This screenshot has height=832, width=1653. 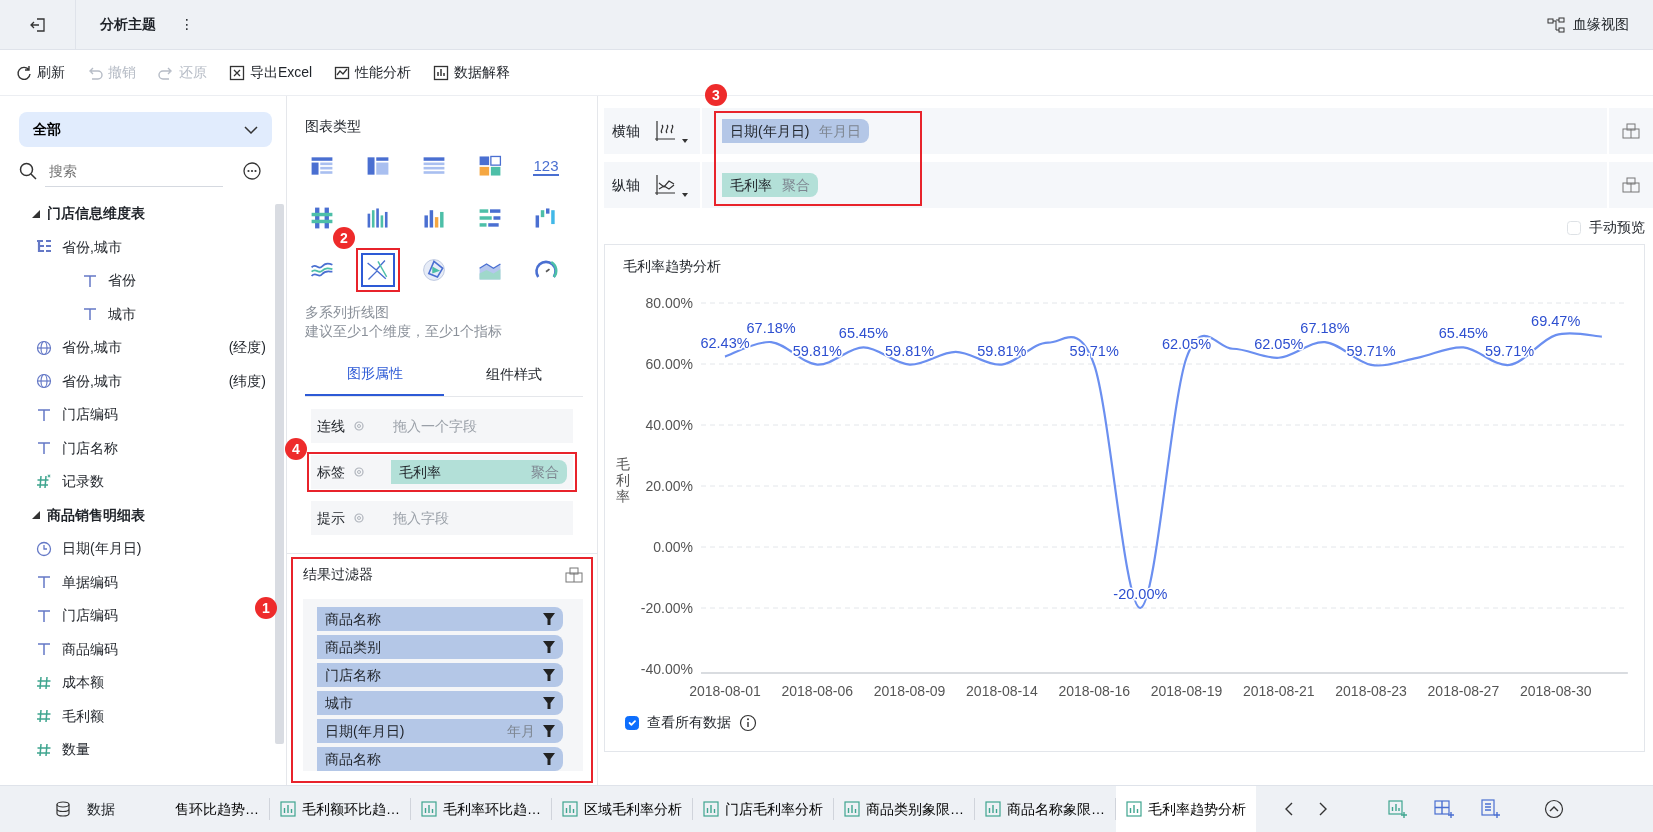 I want to click on refresh-button: 刷新, so click(x=40, y=72).